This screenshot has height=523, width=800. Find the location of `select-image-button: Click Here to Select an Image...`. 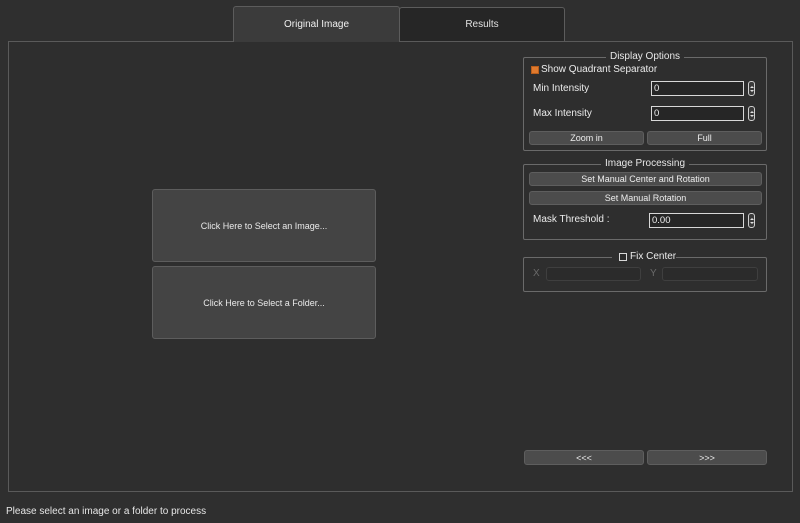

select-image-button: Click Here to Select an Image... is located at coordinates (264, 225).